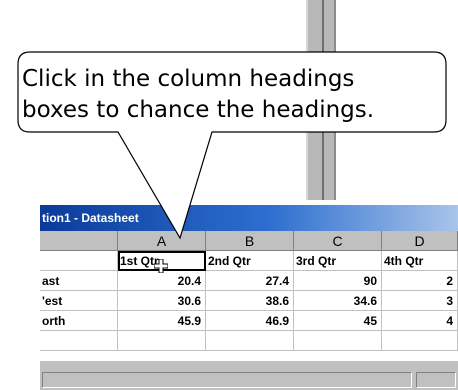 The image size is (458, 390). Describe the element at coordinates (188, 79) in the screenshot. I see `callout-line-1: Click in the column headings` at that location.